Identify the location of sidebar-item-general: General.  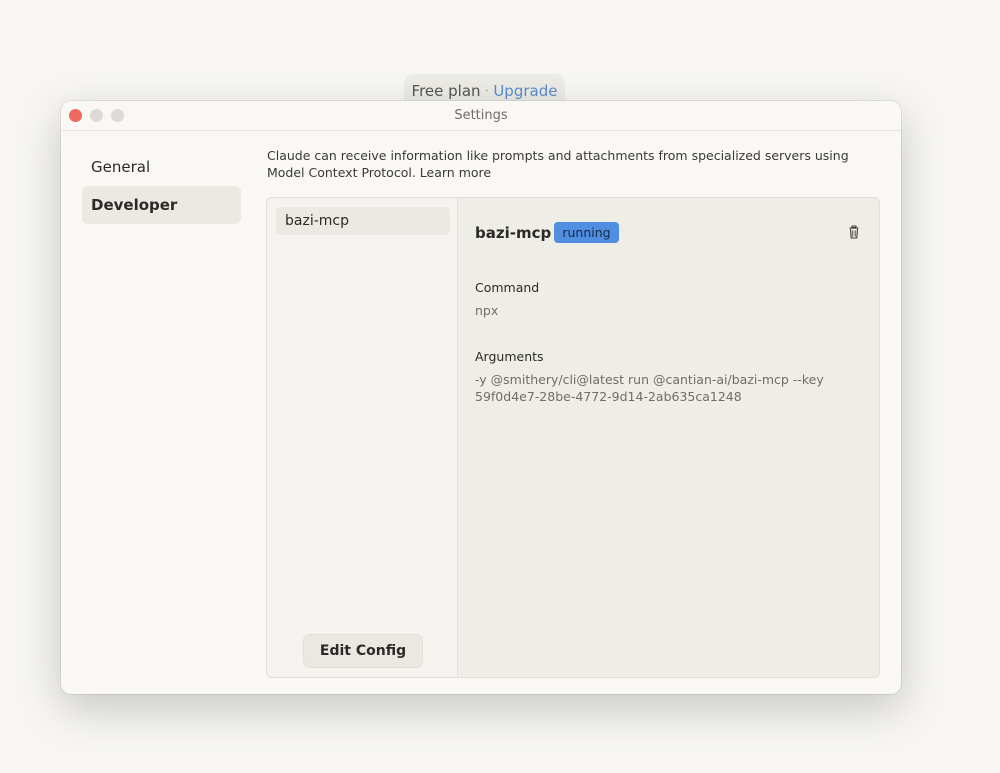
(161, 167).